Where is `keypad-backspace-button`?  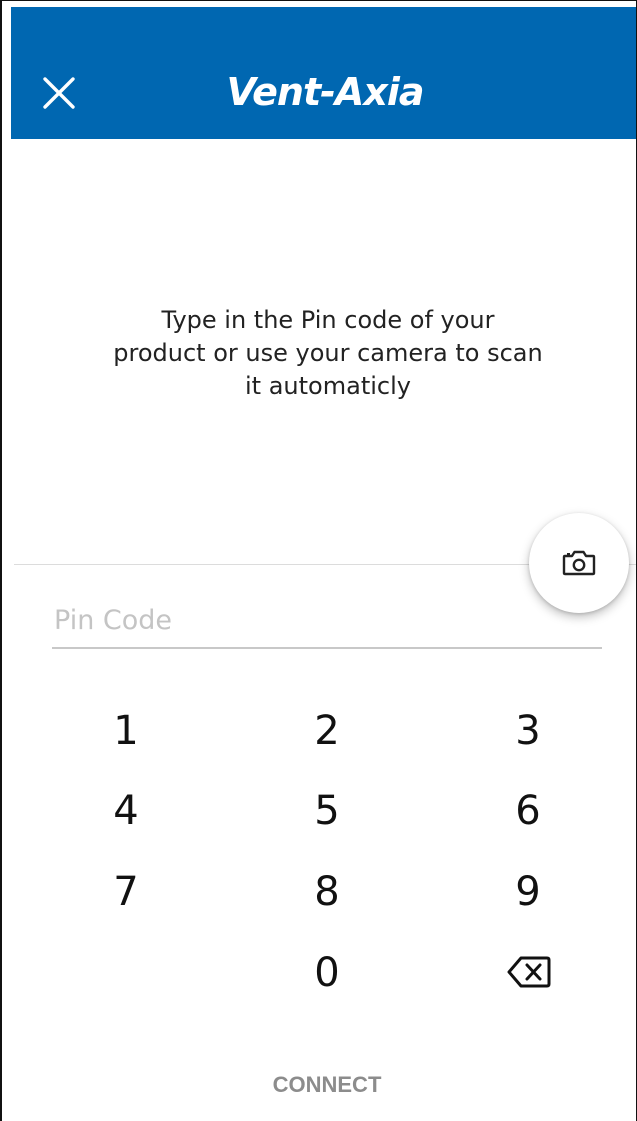 keypad-backspace-button is located at coordinates (528, 971).